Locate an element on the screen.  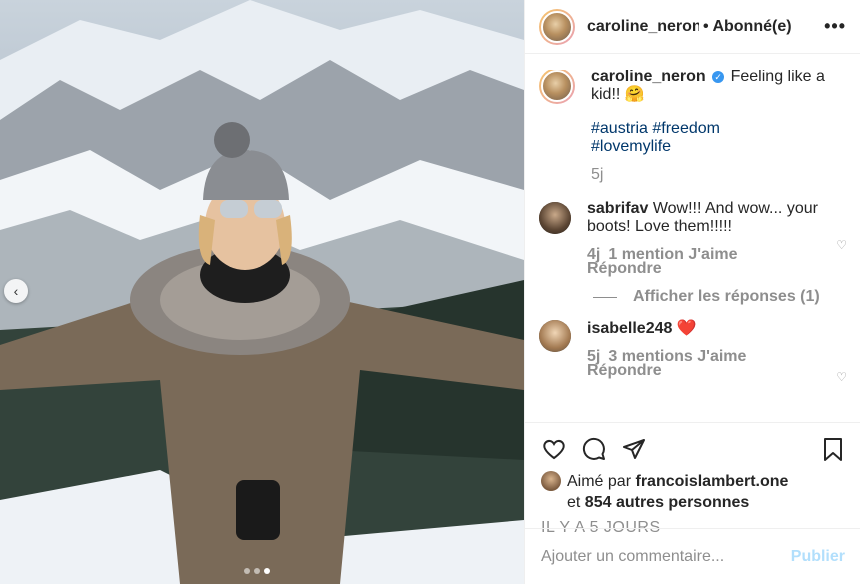
post-header: caroline_neron • Abonné(e) ••• is located at coordinates (692, 27).